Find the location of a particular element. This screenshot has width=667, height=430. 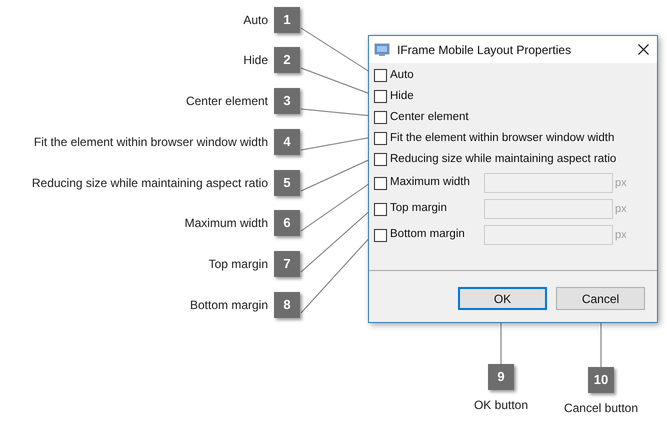

checkbox-label: Center element is located at coordinates (429, 117).